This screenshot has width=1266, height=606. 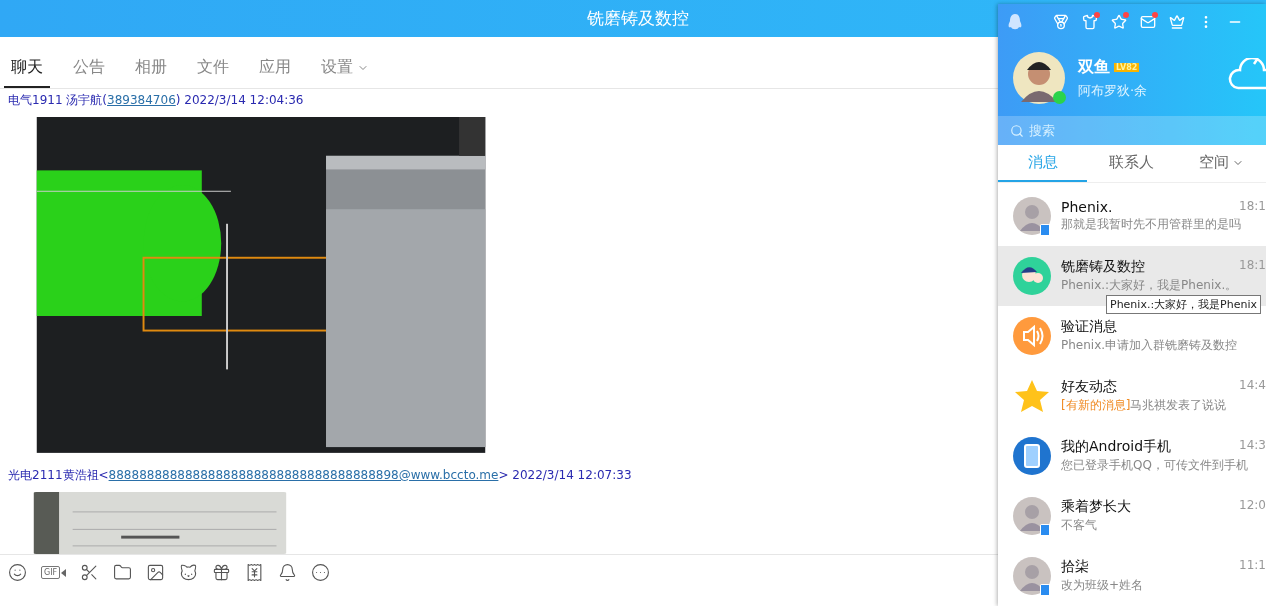 What do you see at coordinates (638, 18) in the screenshot?
I see `window-title: 铣磨铸及数控` at bounding box center [638, 18].